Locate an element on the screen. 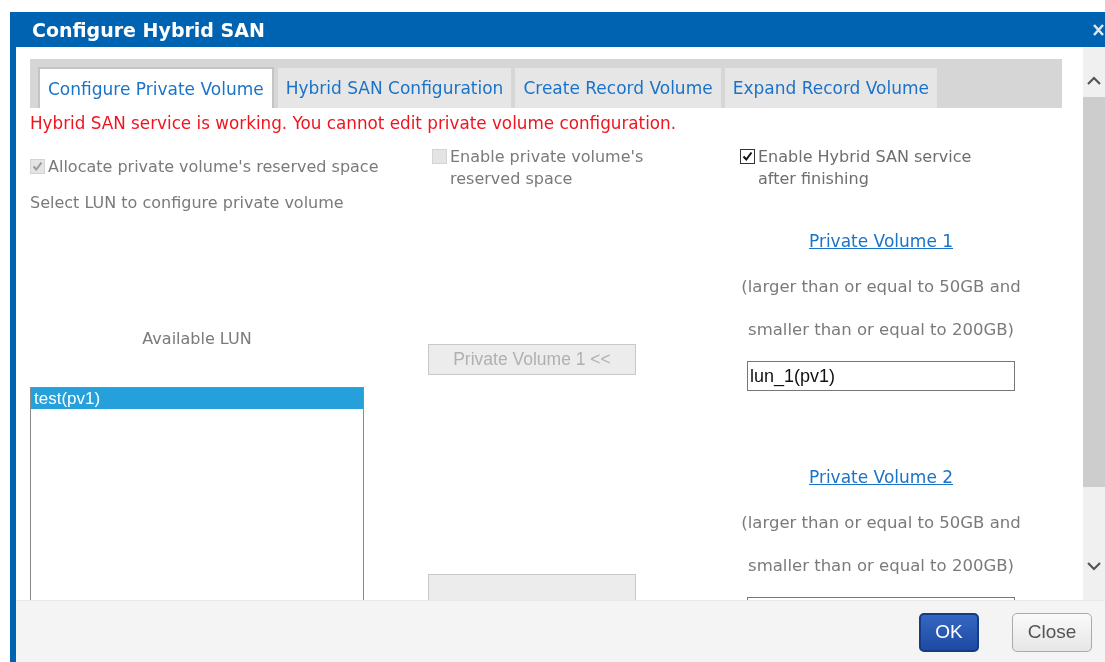  tab: Configure Private Volume is located at coordinates (156, 87).